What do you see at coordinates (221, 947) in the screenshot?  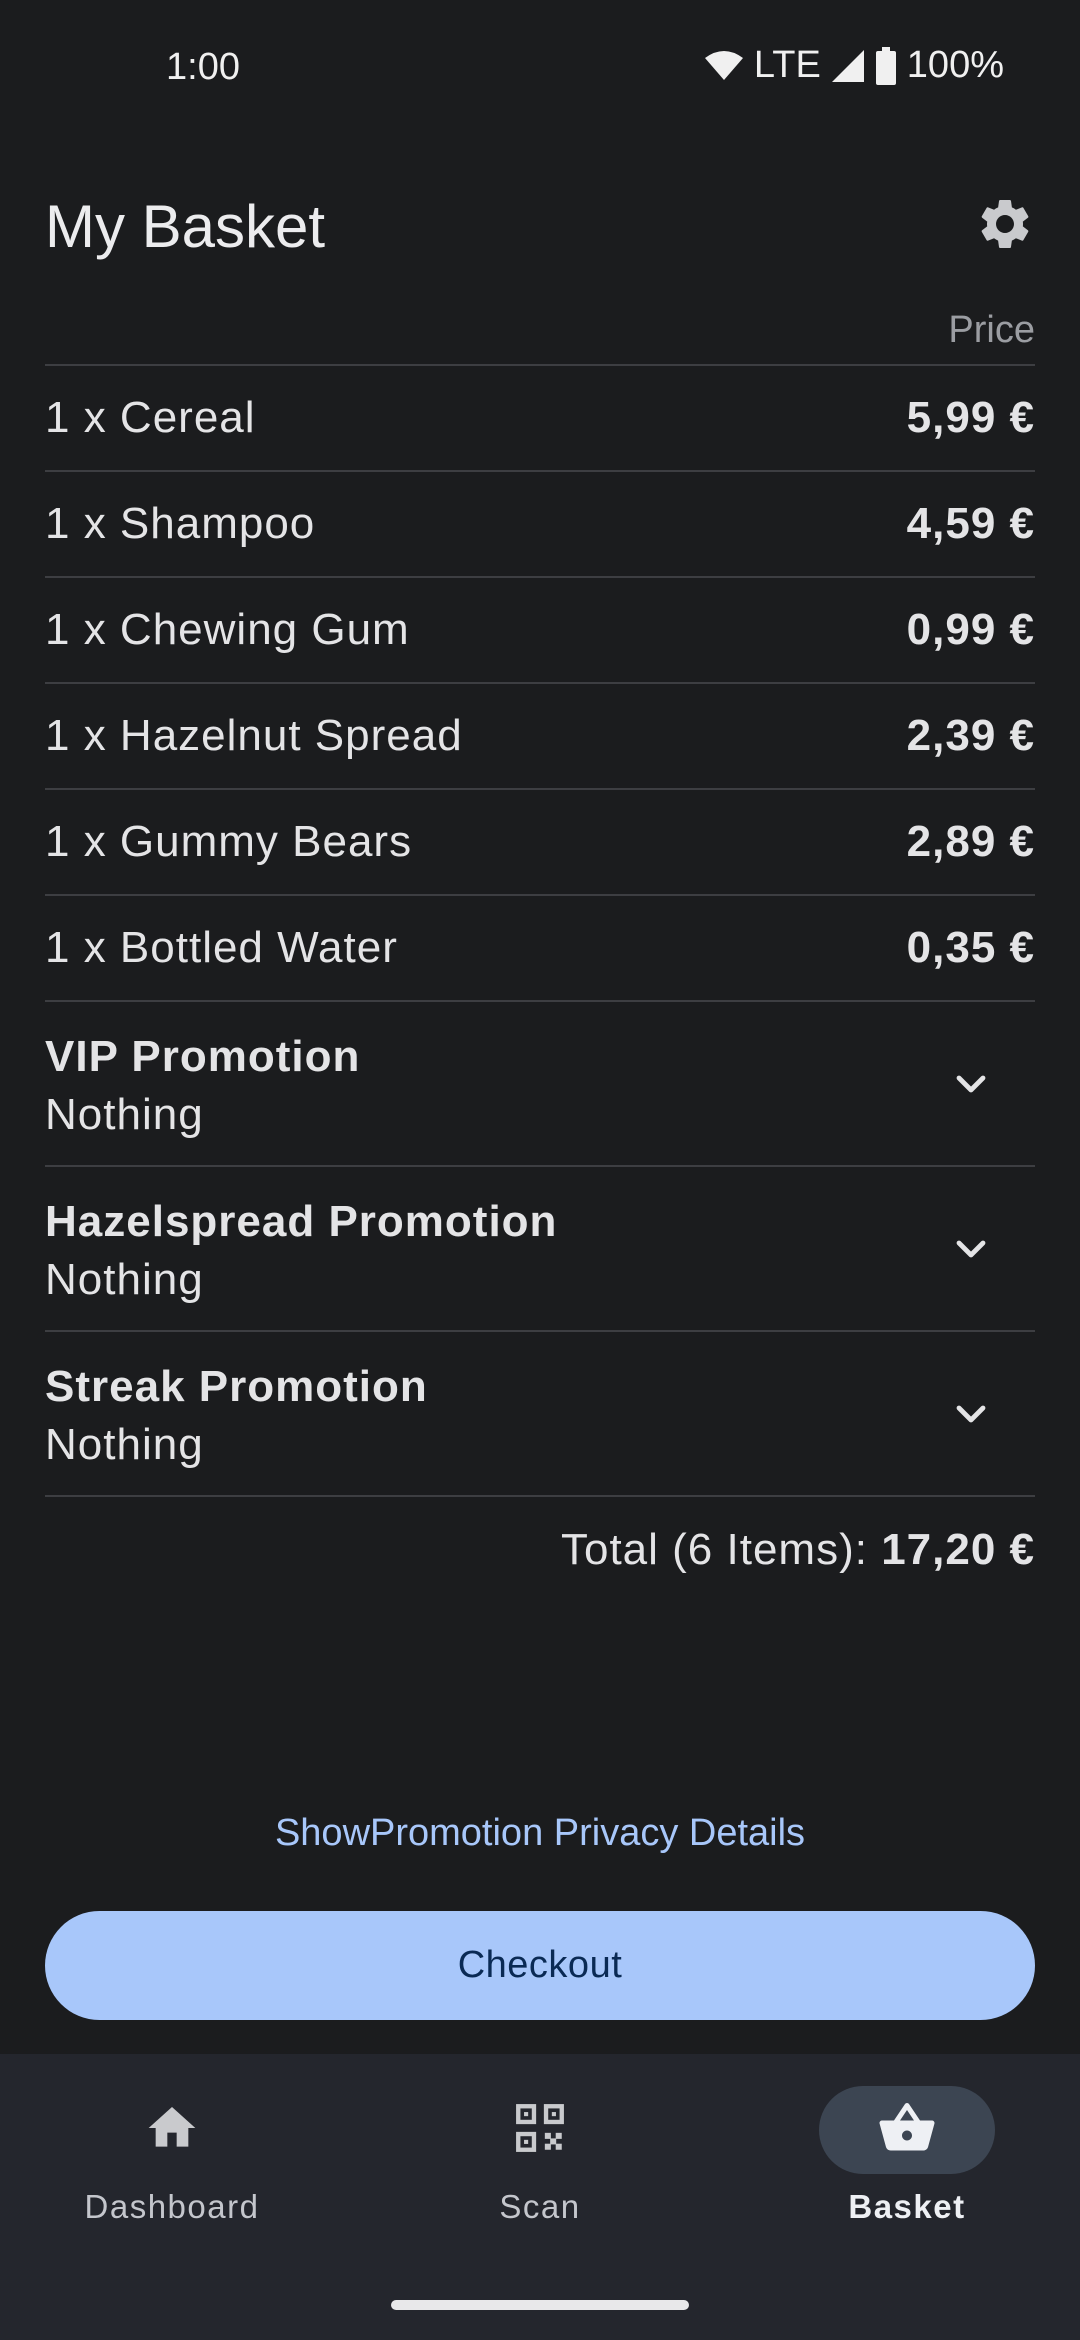 I see `item-label: 1 x Bottled Water` at bounding box center [221, 947].